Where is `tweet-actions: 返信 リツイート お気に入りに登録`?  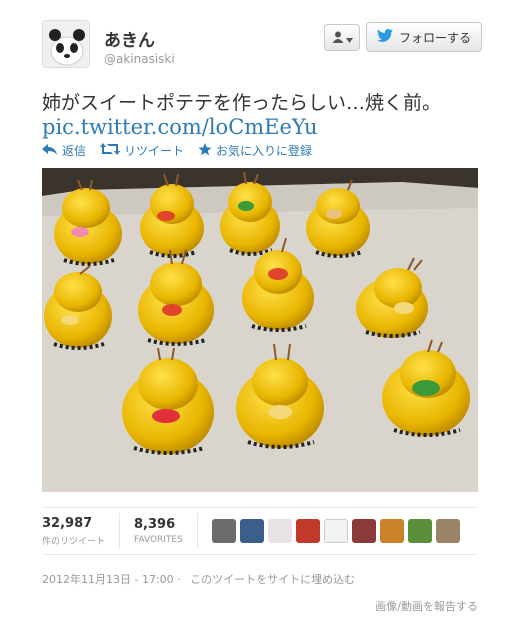
tweet-actions: 返信 リツイート お気に入りに登録 is located at coordinates (177, 150).